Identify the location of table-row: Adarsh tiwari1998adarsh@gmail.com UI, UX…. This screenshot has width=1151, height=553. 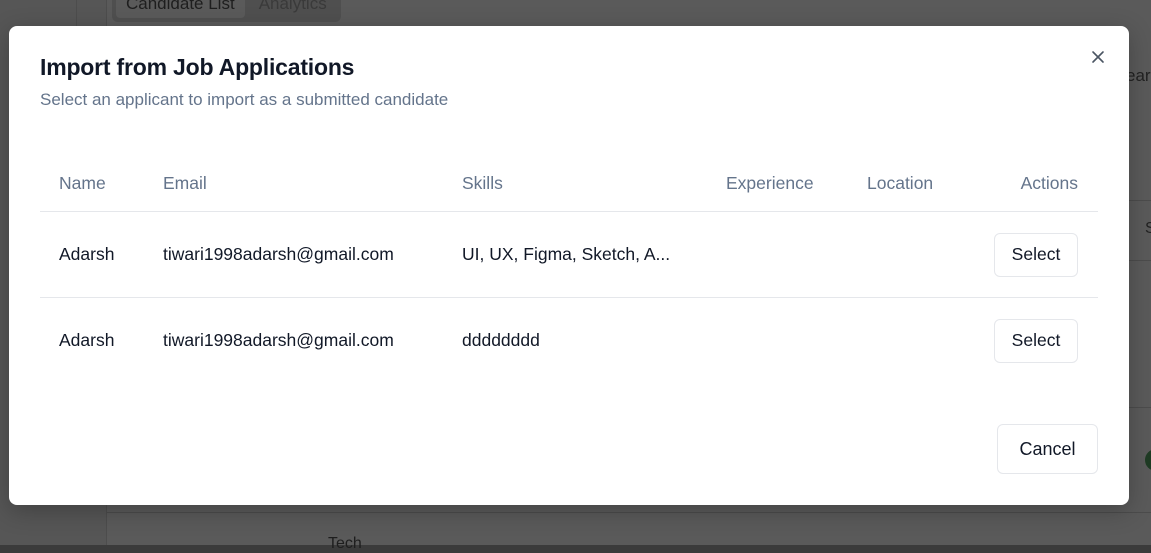
(569, 255).